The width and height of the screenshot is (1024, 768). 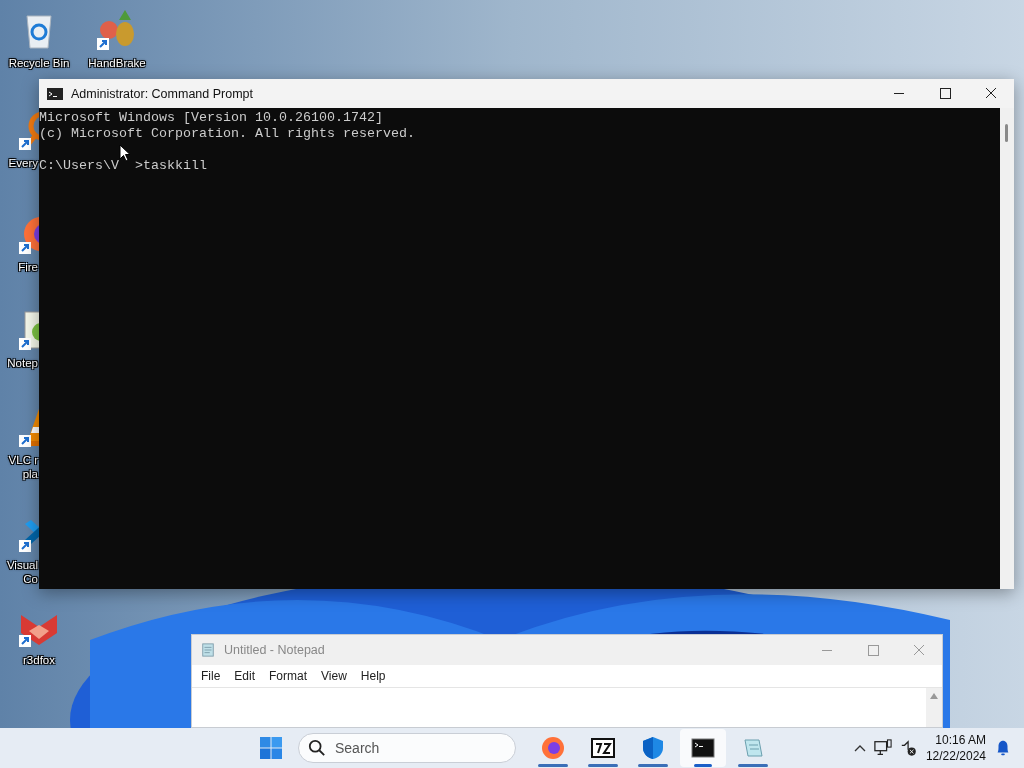 What do you see at coordinates (245, 676) in the screenshot?
I see `menu-item: Edit` at bounding box center [245, 676].